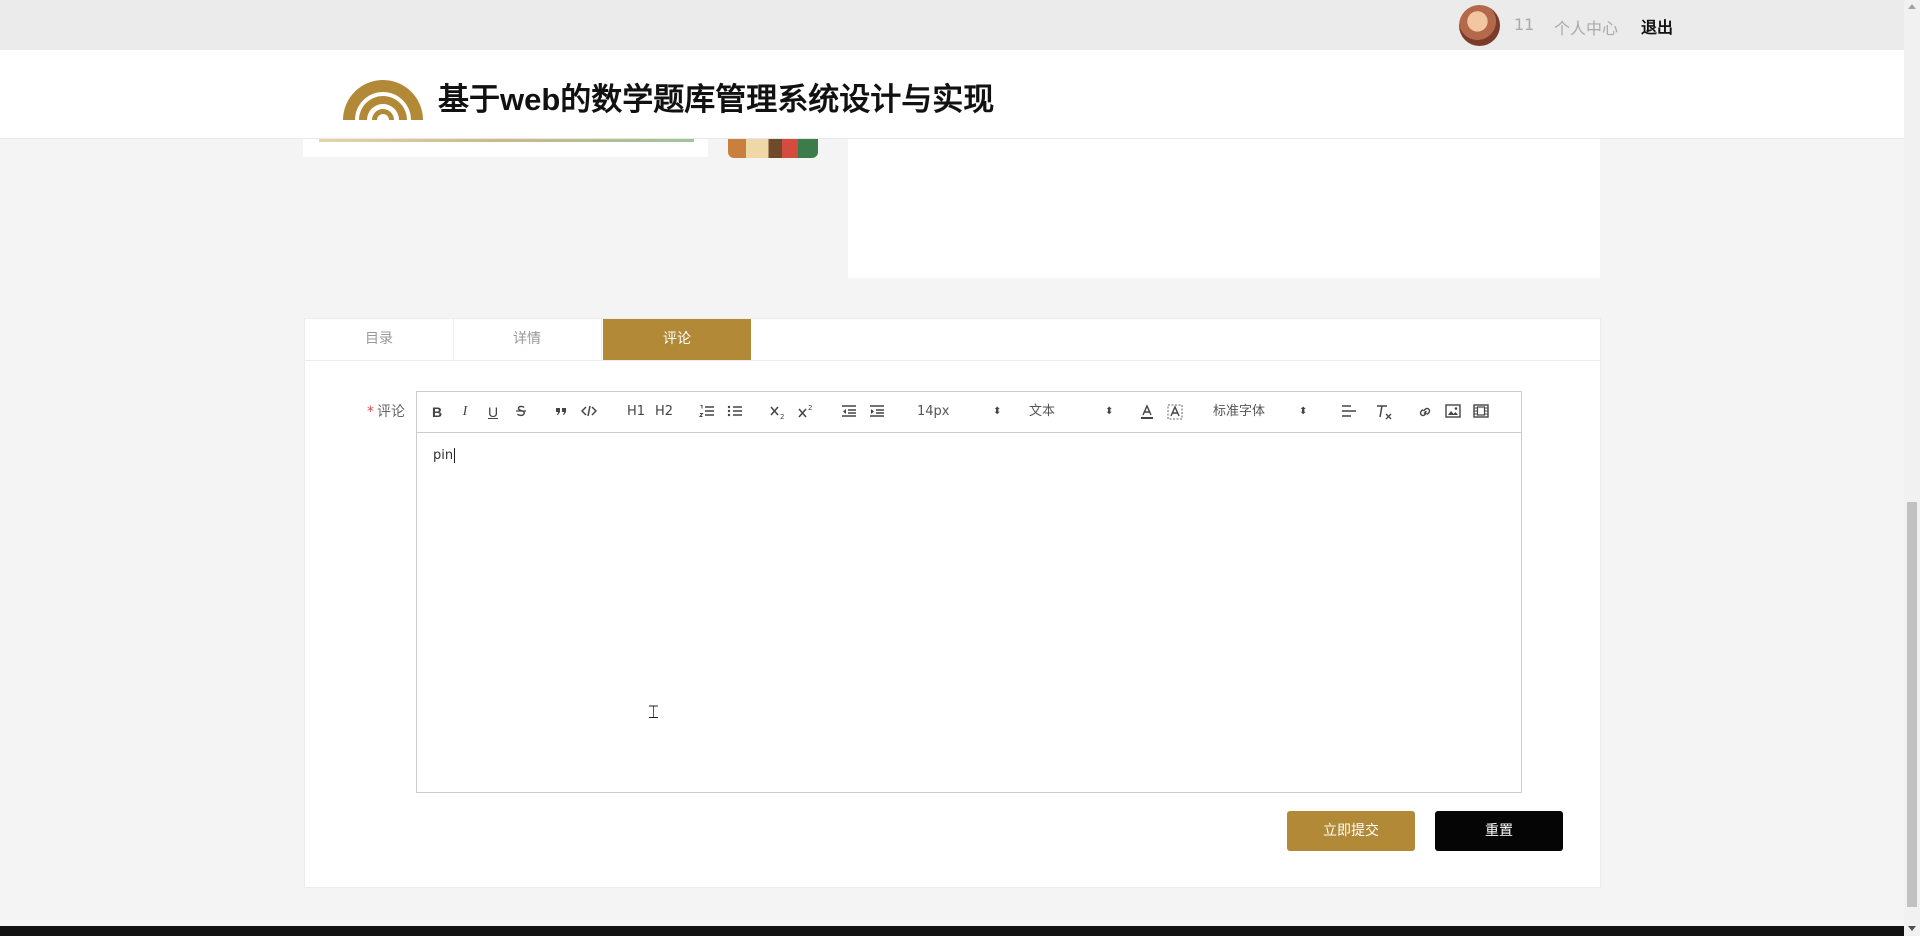 Image resolution: width=1920 pixels, height=936 pixels. What do you see at coordinates (735, 412) in the screenshot?
I see `bullet-list-icon` at bounding box center [735, 412].